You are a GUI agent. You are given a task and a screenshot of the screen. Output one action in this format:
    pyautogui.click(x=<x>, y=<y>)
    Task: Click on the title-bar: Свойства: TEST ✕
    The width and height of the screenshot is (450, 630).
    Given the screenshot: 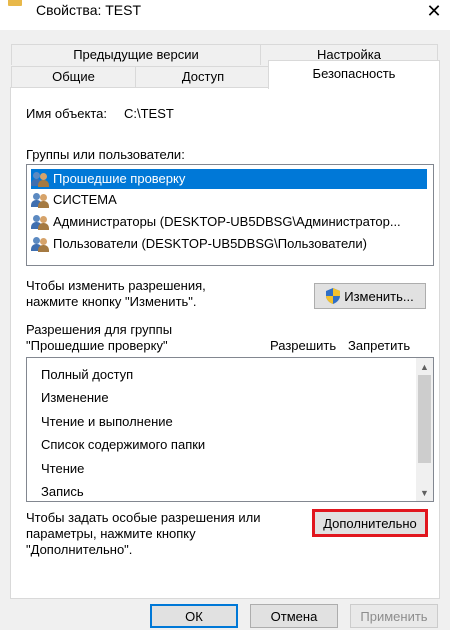 What is the action you would take?
    pyautogui.click(x=225, y=15)
    